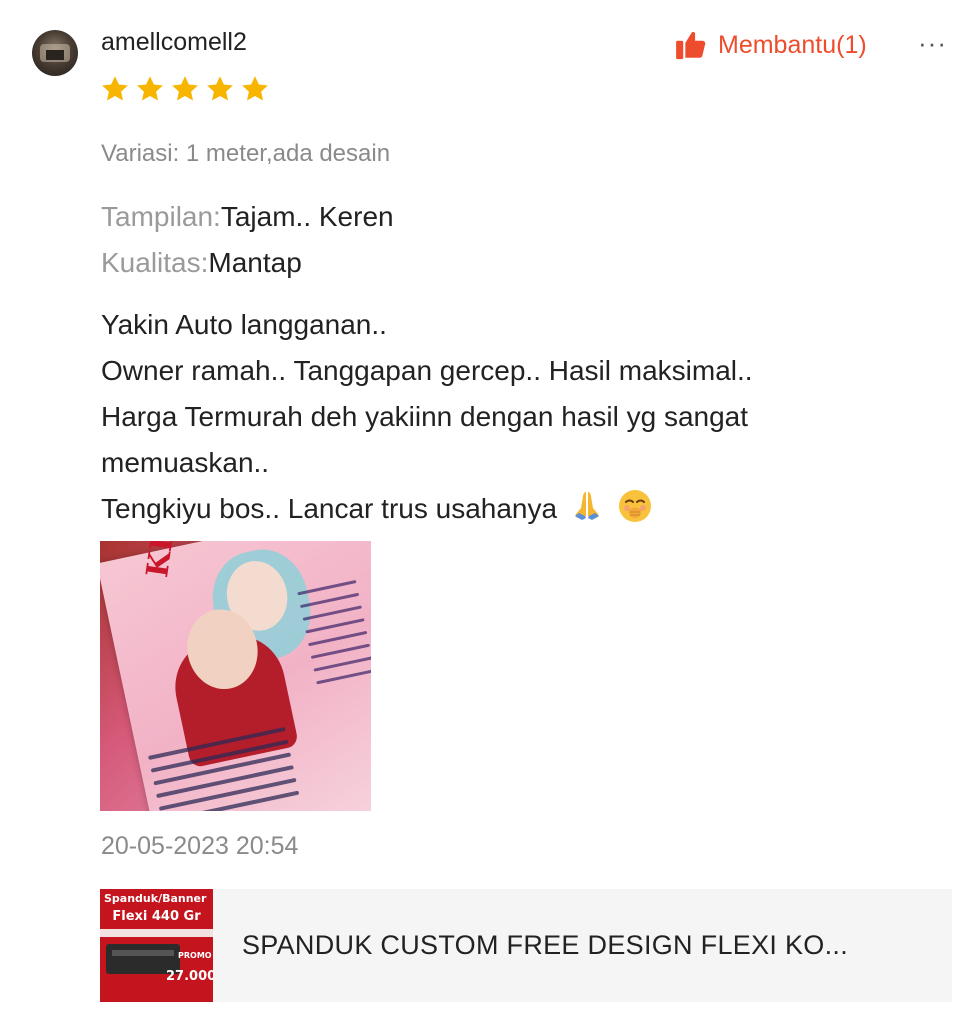 The height and width of the screenshot is (1024, 979). Describe the element at coordinates (255, 262) in the screenshot. I see `attribute-value: Mantap` at that location.